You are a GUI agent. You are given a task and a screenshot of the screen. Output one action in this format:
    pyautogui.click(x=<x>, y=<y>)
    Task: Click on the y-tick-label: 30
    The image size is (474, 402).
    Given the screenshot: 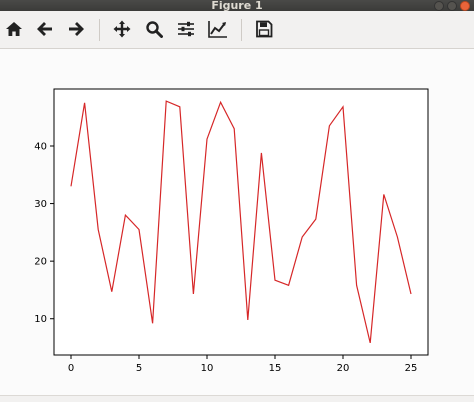 What is the action you would take?
    pyautogui.click(x=40, y=204)
    